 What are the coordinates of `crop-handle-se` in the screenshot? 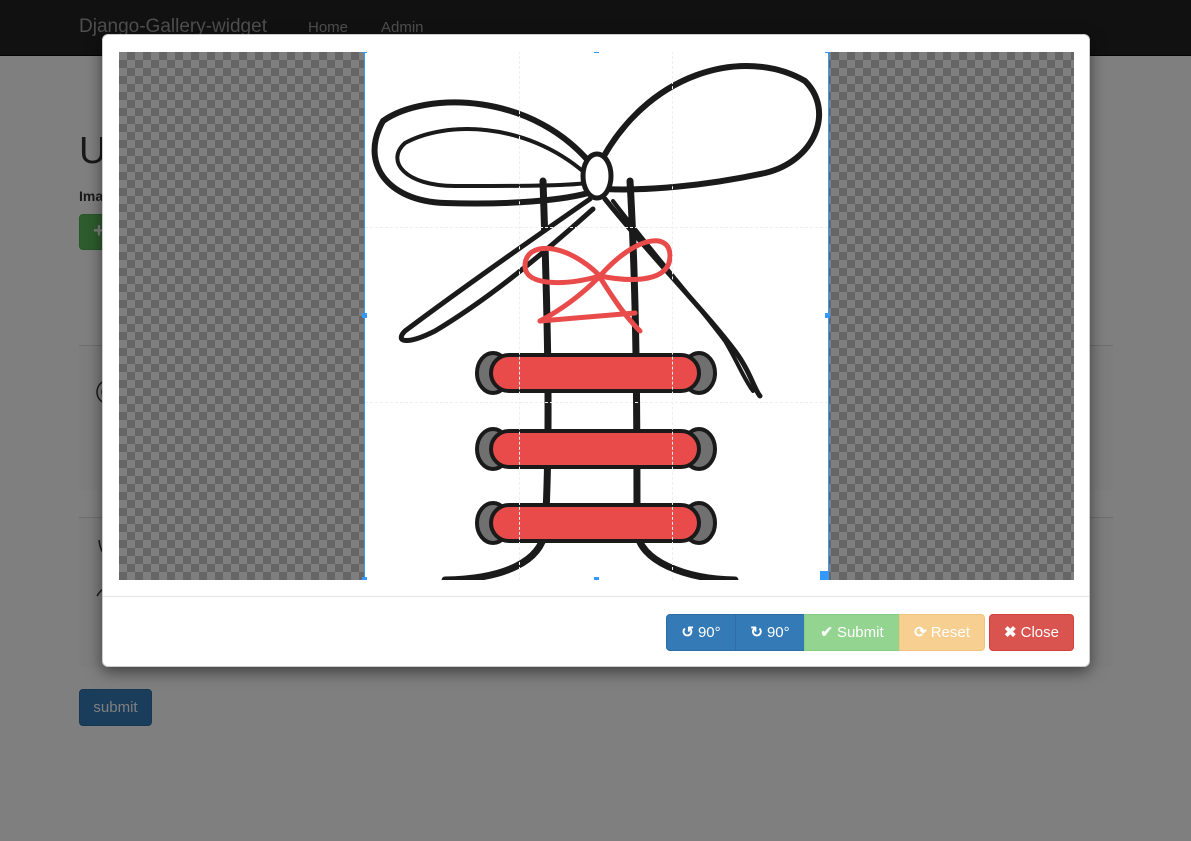 It's located at (824, 575).